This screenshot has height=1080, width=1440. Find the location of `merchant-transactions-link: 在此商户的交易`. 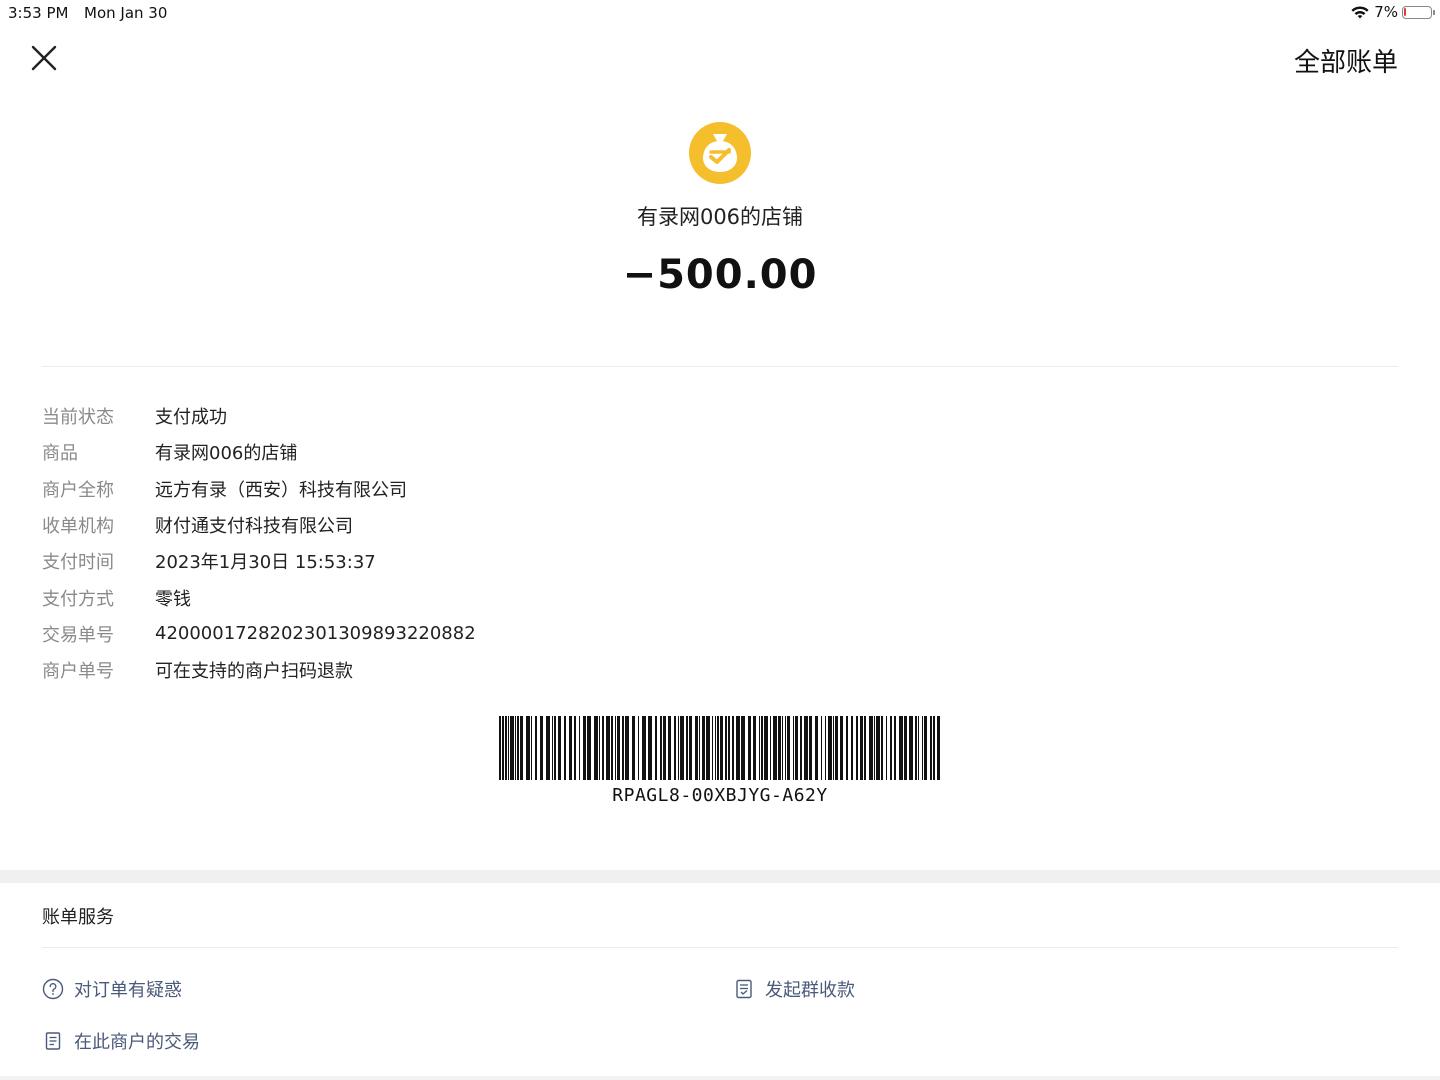

merchant-transactions-link: 在此商户的交易 is located at coordinates (121, 1041).